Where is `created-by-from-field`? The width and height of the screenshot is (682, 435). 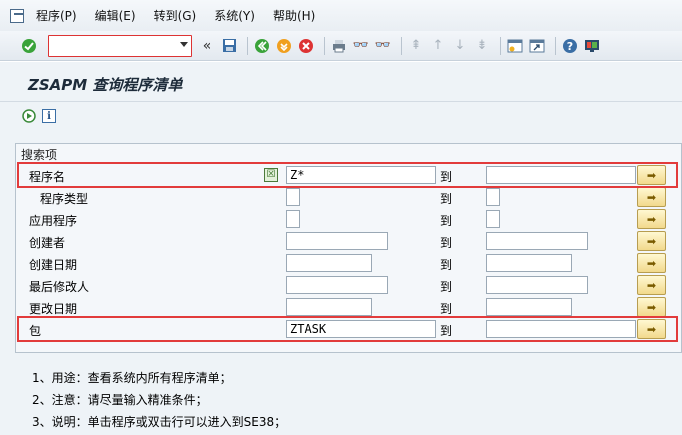
created-by-from-field is located at coordinates (337, 241).